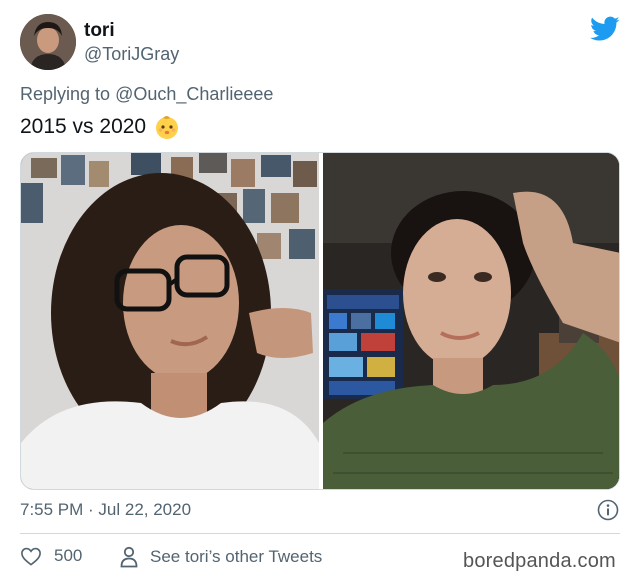  What do you see at coordinates (129, 557) in the screenshot?
I see `person-icon` at bounding box center [129, 557].